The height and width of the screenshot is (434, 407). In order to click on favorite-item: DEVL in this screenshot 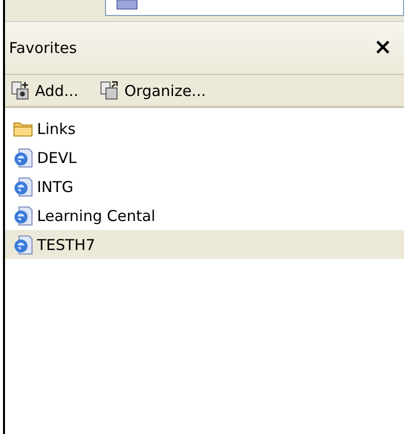, I will do `click(204, 157)`.